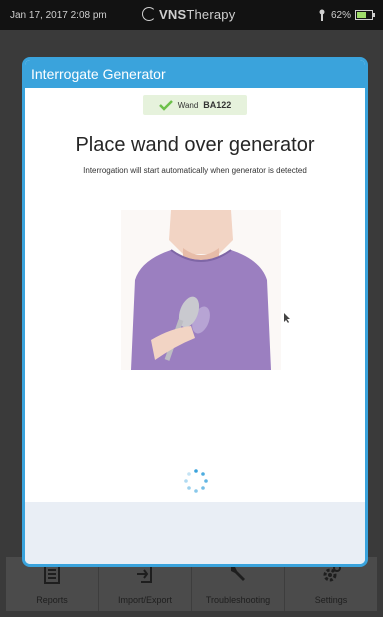 The height and width of the screenshot is (617, 383). I want to click on dialog-title: Place wand over generator, so click(195, 145).